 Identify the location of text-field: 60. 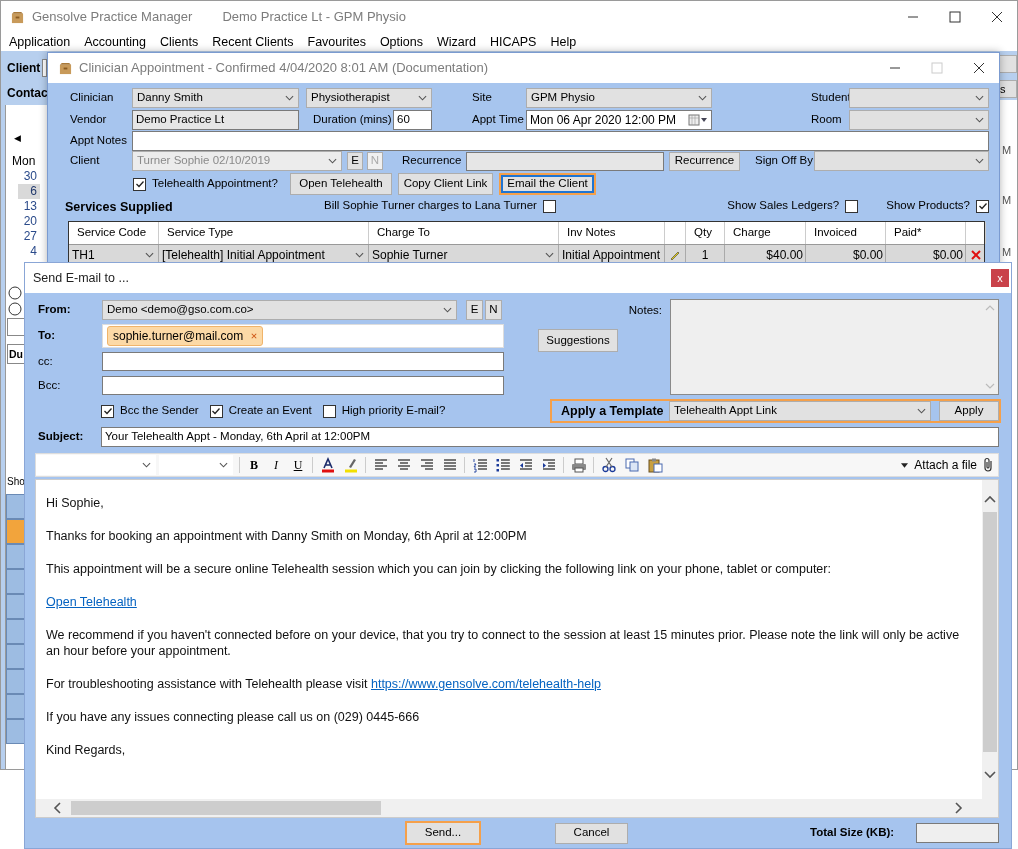
(412, 119).